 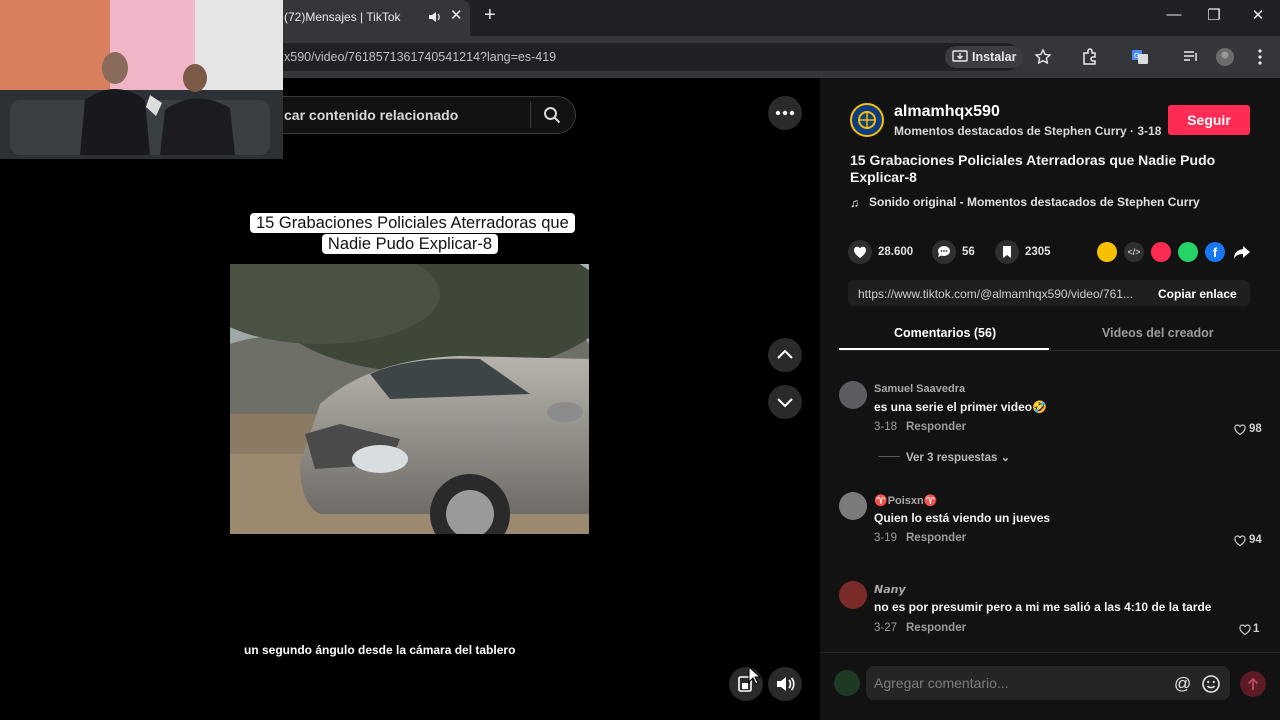 I want to click on like-button, so click(x=860, y=252).